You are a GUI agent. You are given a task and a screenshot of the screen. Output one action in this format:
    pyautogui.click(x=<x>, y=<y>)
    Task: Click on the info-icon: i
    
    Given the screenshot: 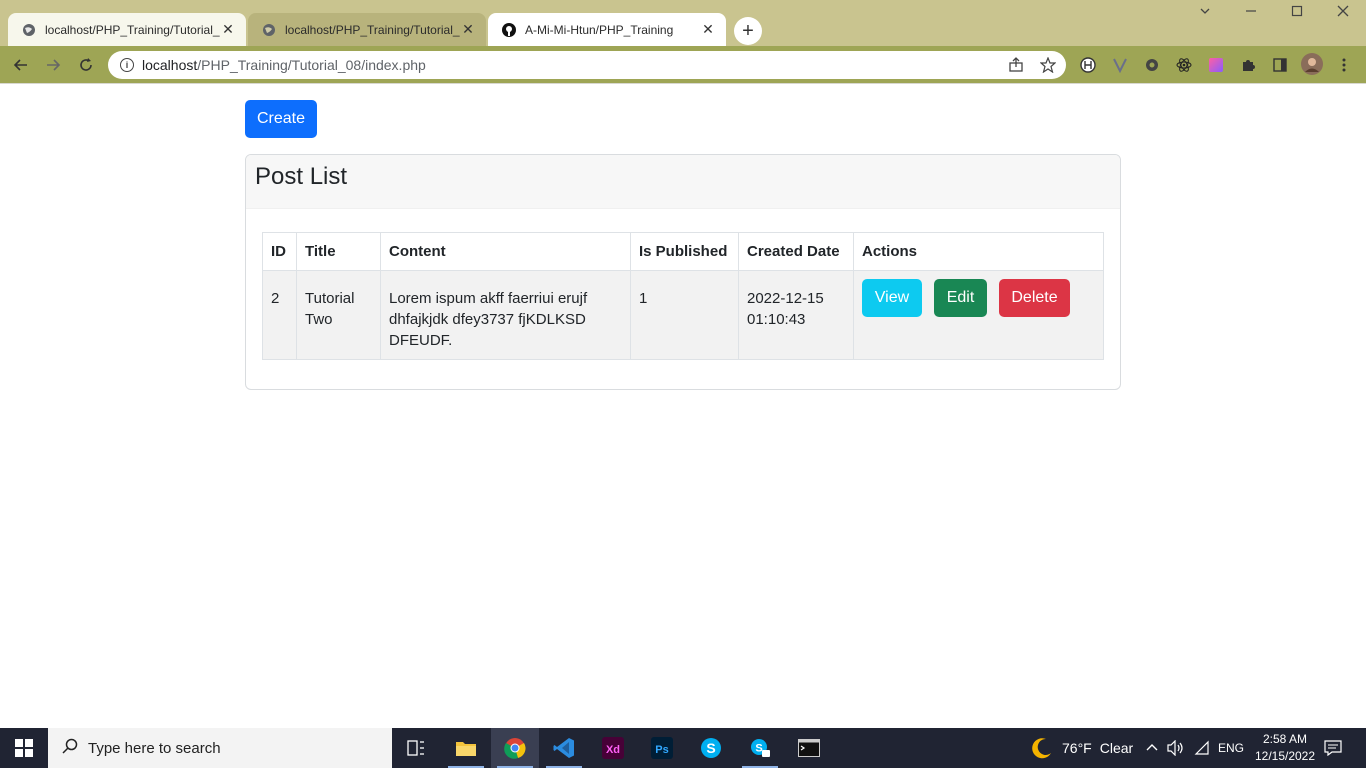 What is the action you would take?
    pyautogui.click(x=127, y=65)
    